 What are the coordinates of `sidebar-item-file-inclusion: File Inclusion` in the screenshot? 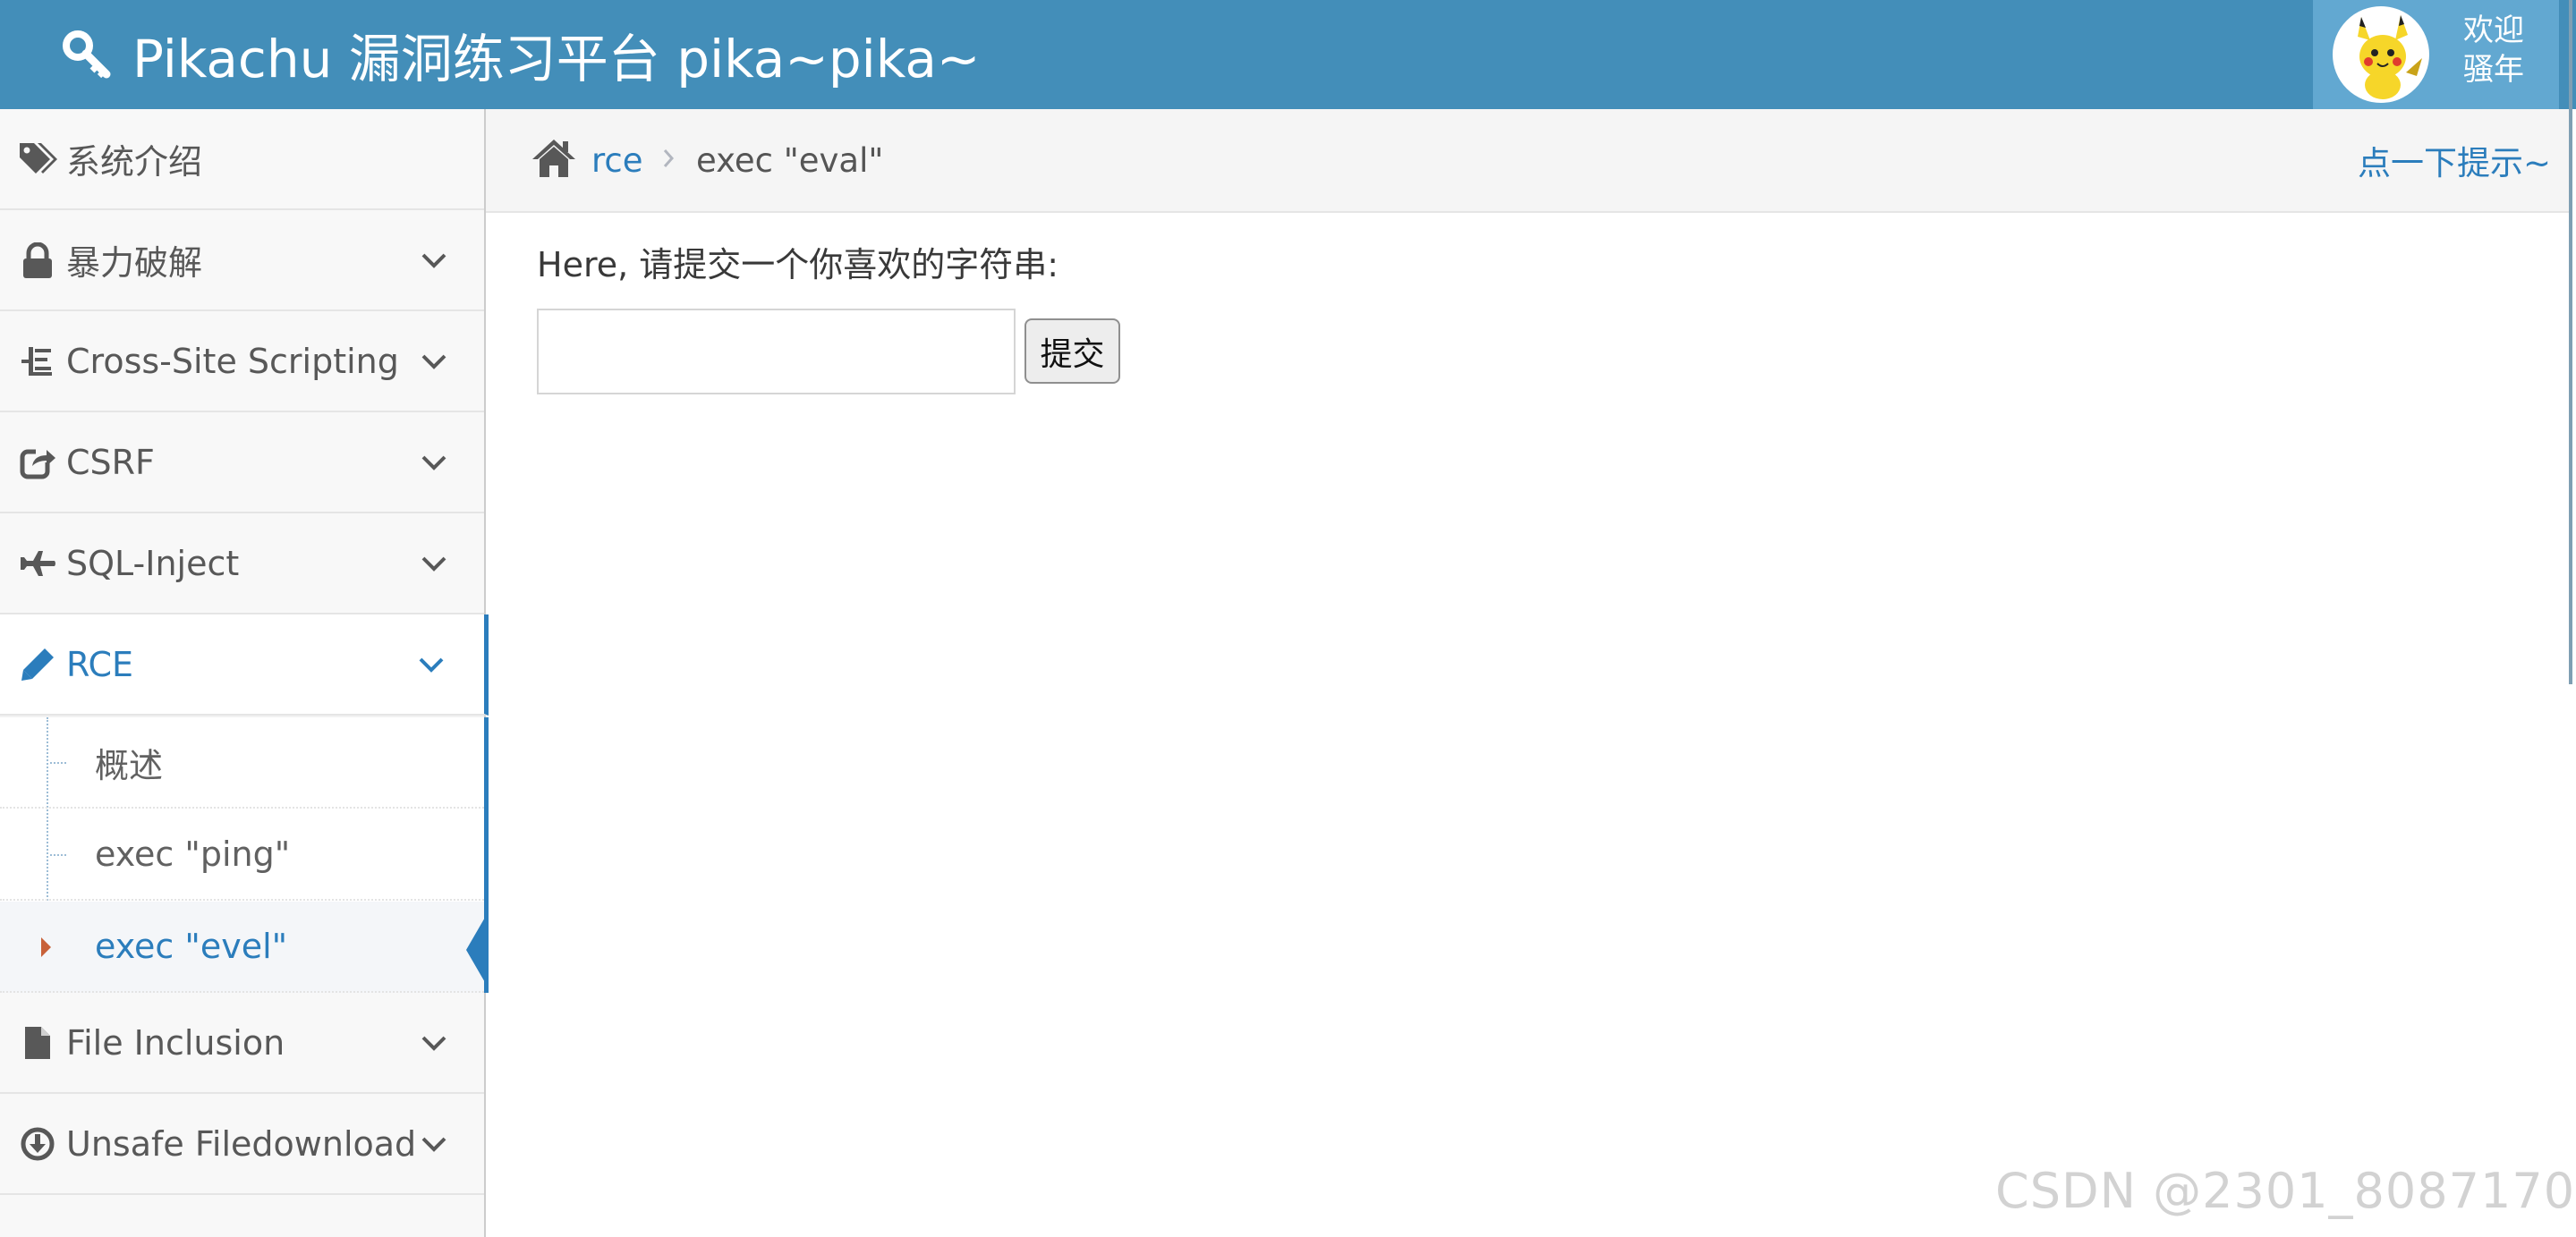 It's located at (242, 1043).